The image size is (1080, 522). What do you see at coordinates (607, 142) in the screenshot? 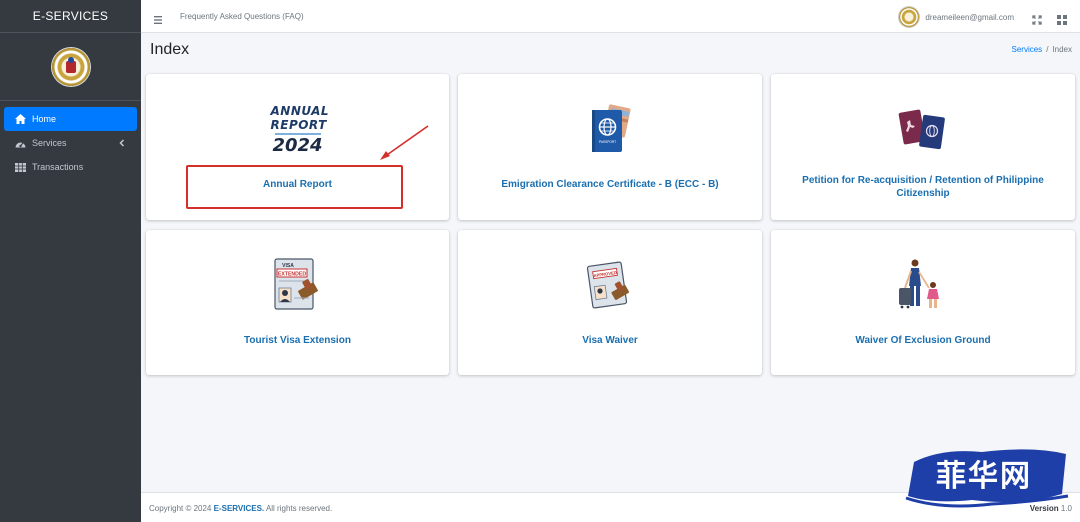
I see `passport-label: PASSPORT` at bounding box center [607, 142].